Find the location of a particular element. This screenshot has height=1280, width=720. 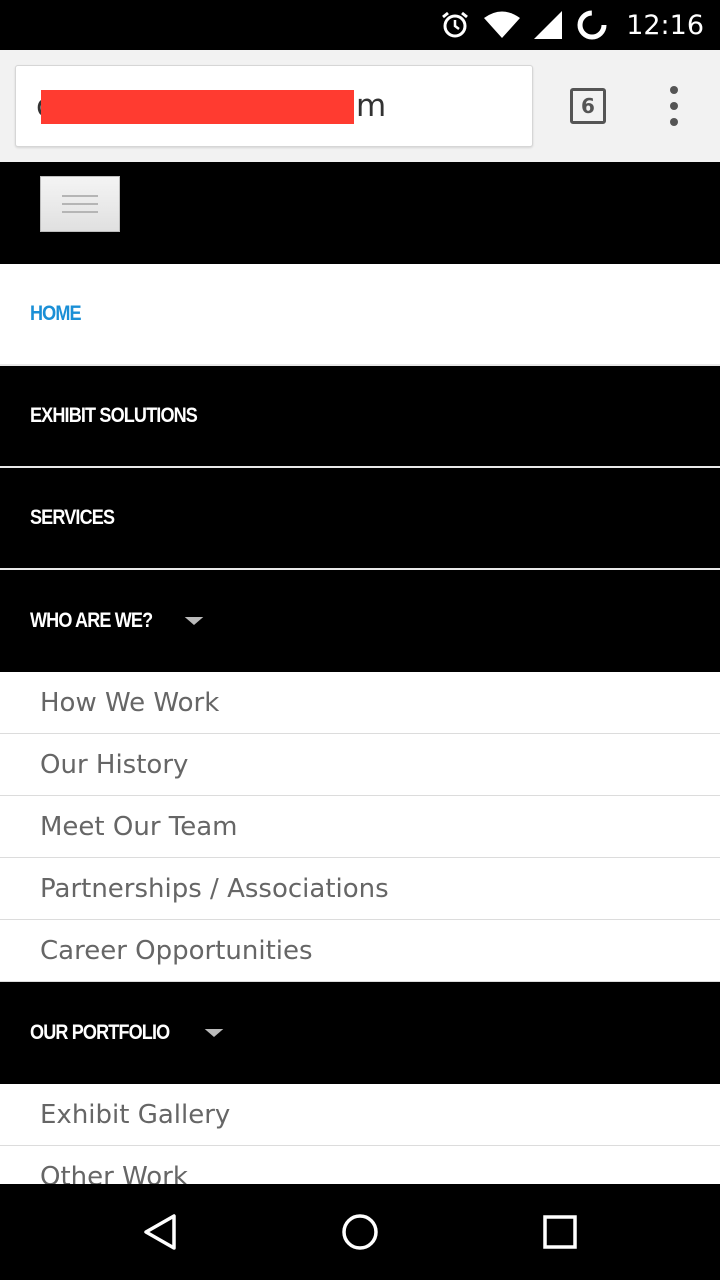

submenu-item-meet-our-team: Meet Our Team is located at coordinates (360, 827).